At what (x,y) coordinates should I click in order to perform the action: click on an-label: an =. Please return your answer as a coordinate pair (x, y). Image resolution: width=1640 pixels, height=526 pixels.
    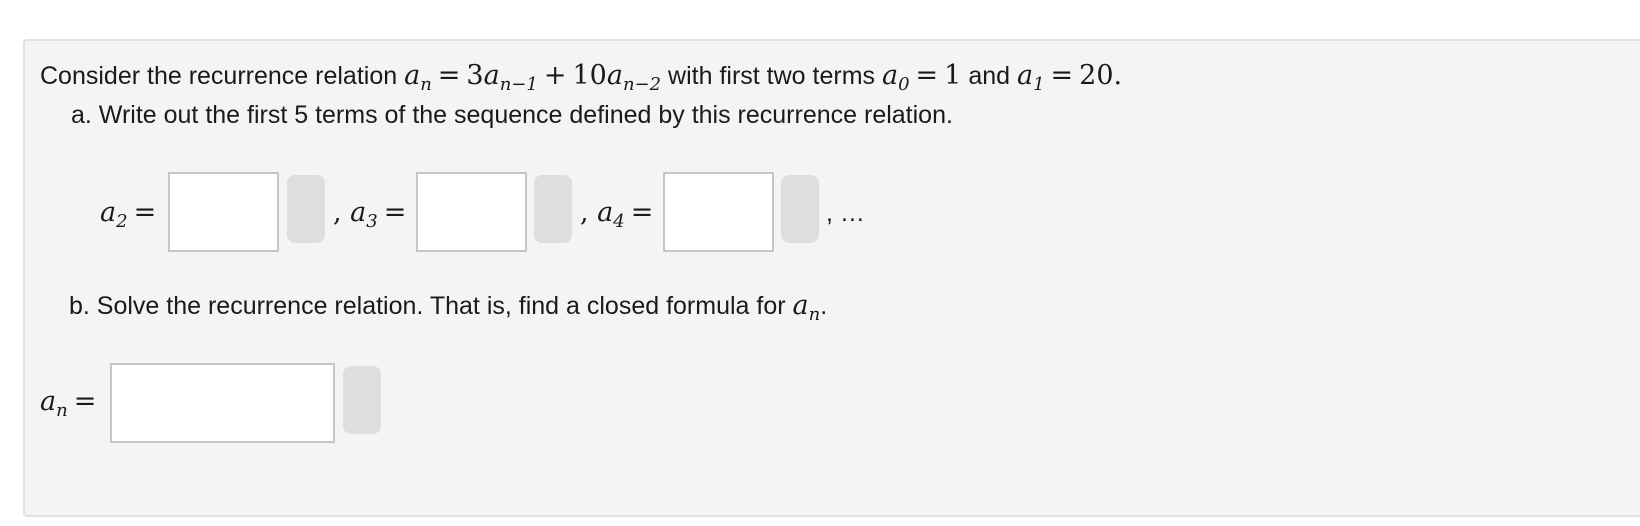
    Looking at the image, I should click on (68, 403).